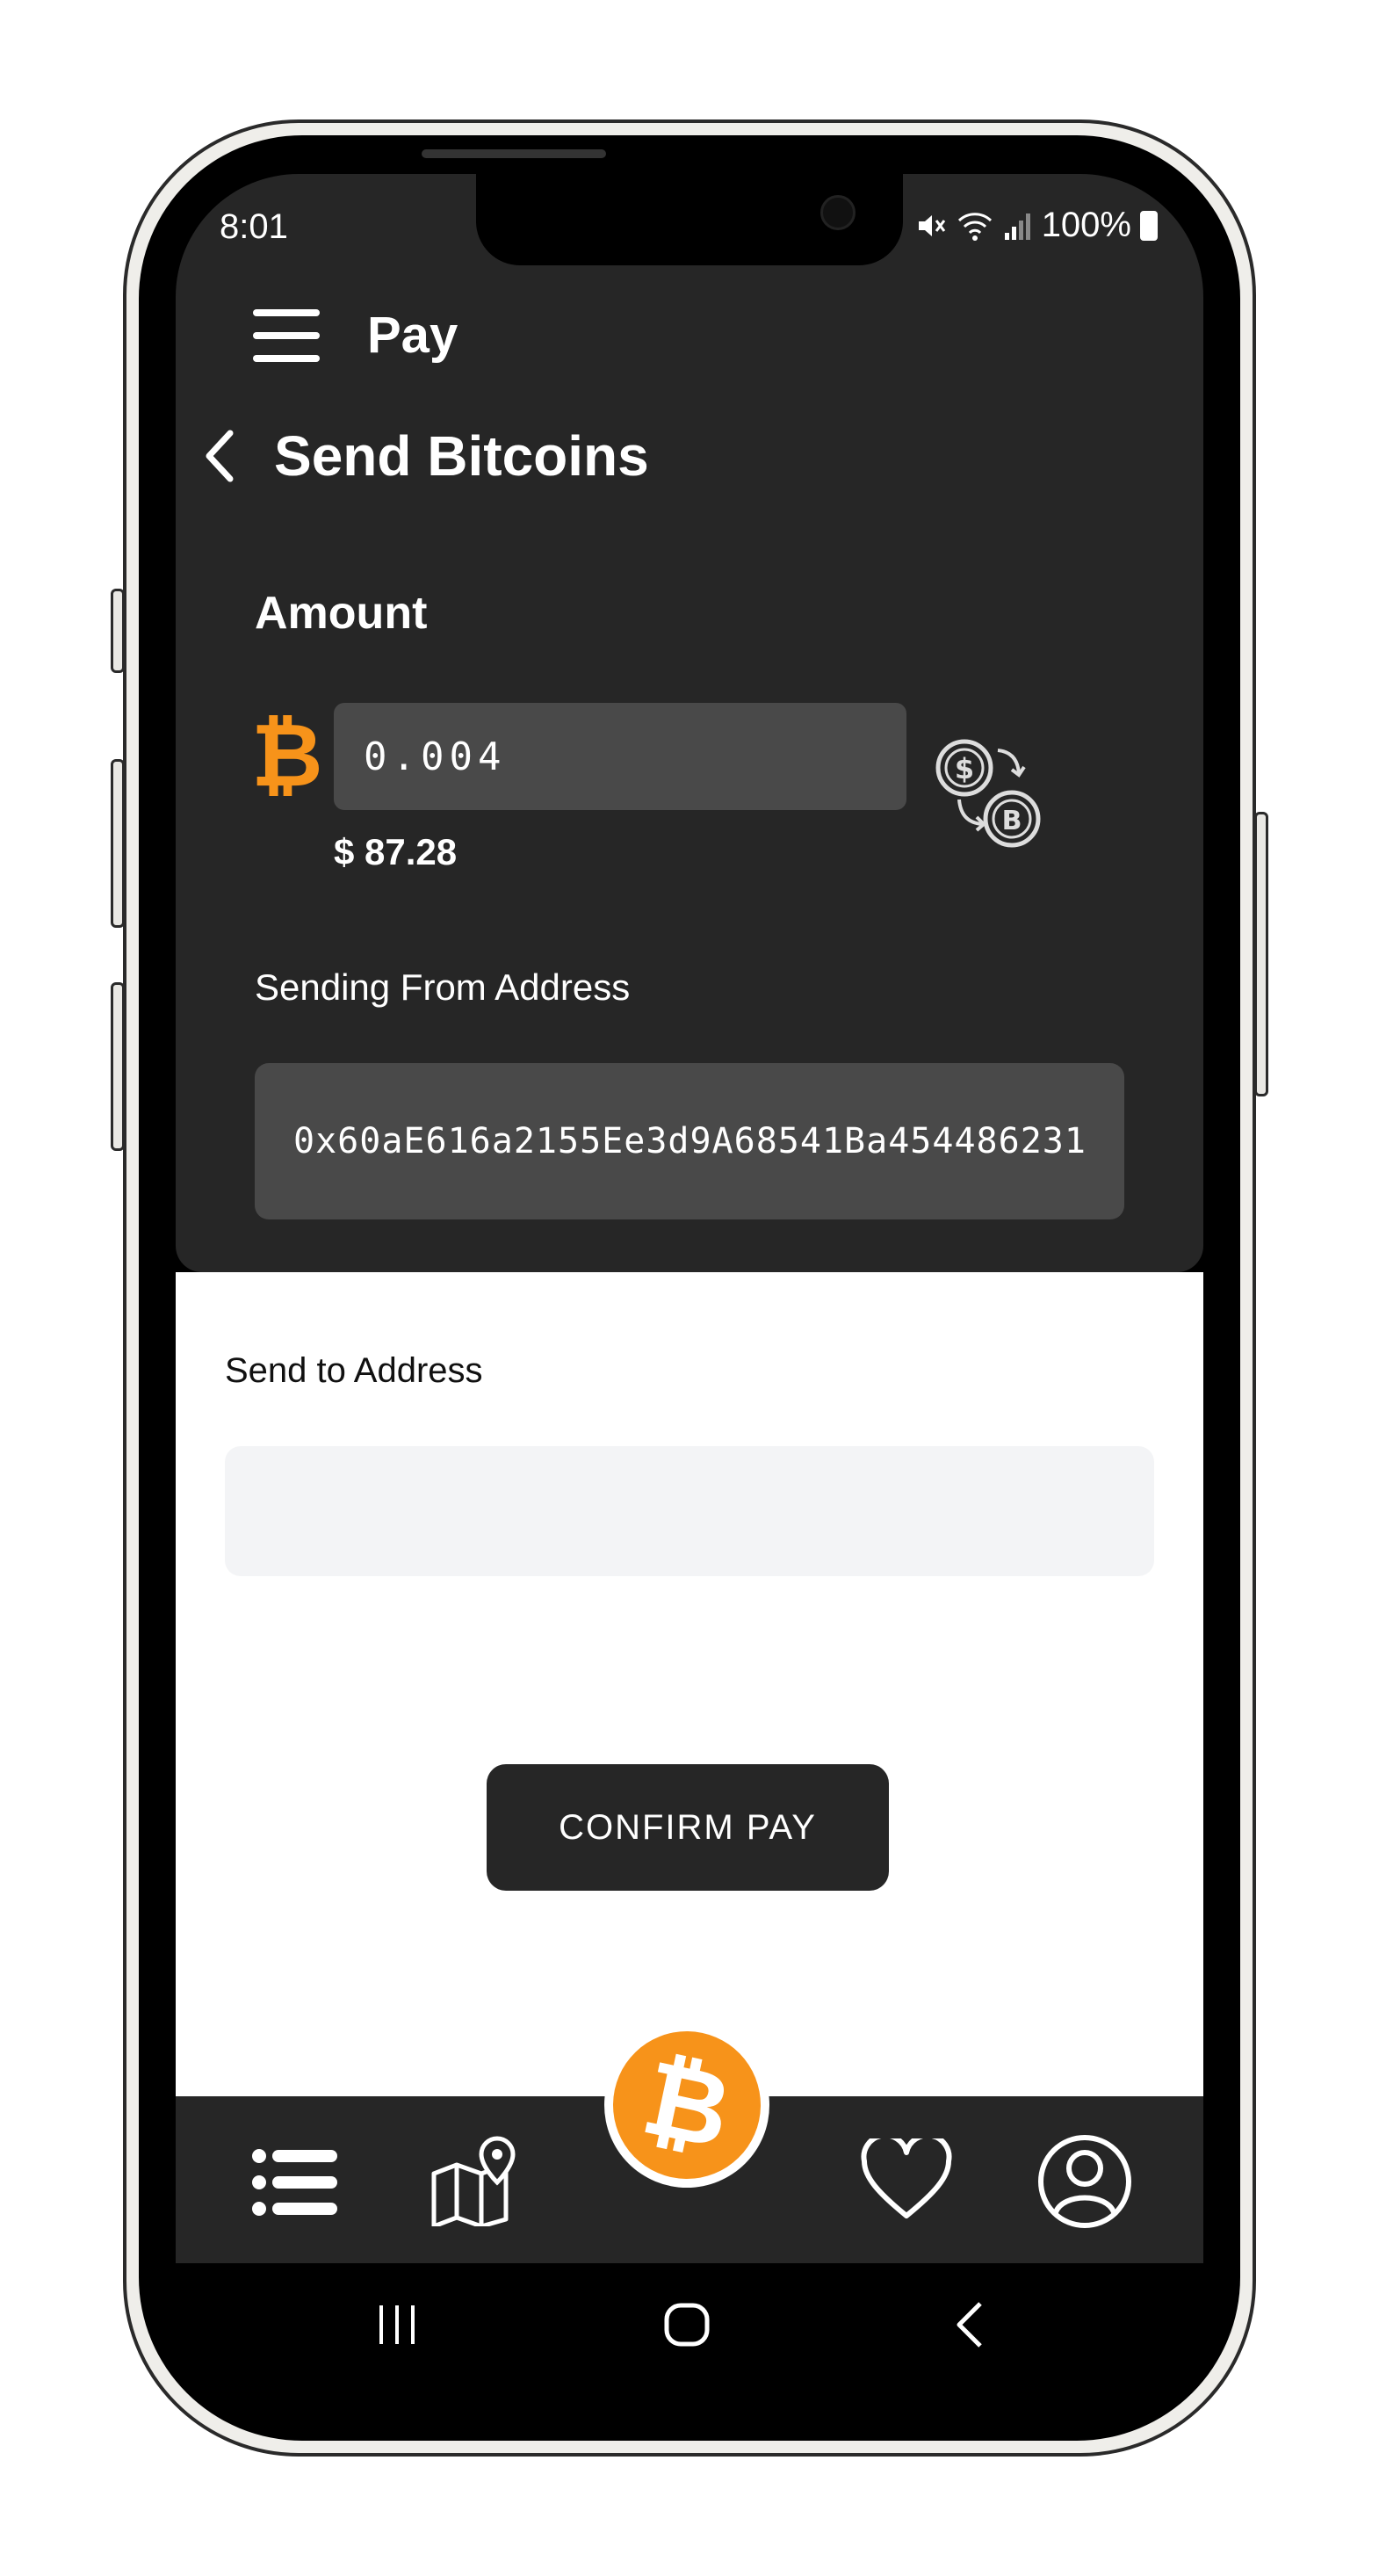 The width and height of the screenshot is (1379, 2576). What do you see at coordinates (355, 335) in the screenshot?
I see `app-header: Pay` at bounding box center [355, 335].